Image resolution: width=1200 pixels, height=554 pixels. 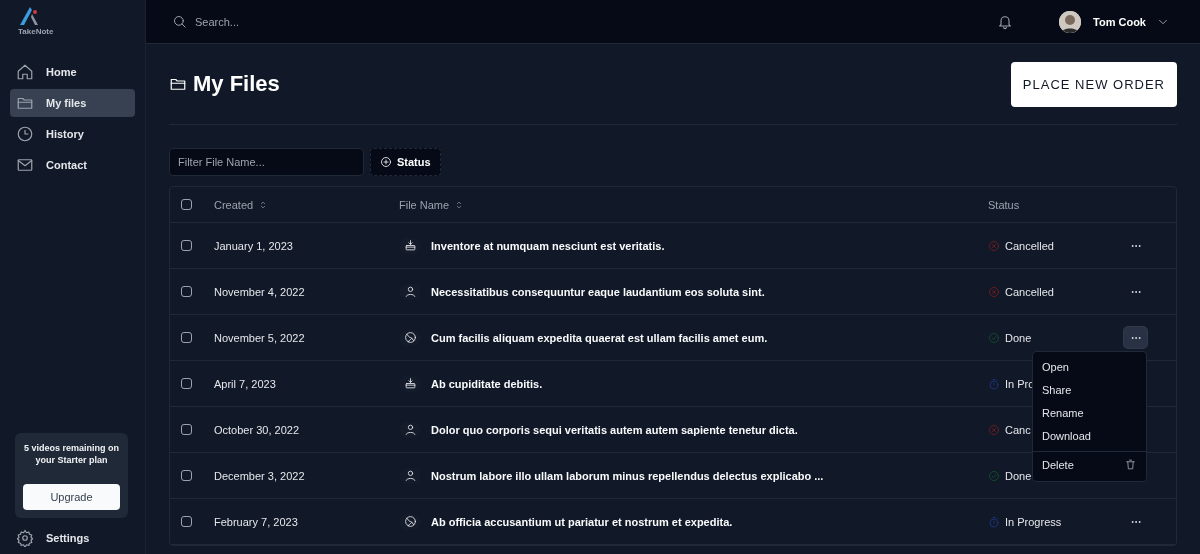 What do you see at coordinates (245, 383) in the screenshot?
I see `created-date: April 7, 2023` at bounding box center [245, 383].